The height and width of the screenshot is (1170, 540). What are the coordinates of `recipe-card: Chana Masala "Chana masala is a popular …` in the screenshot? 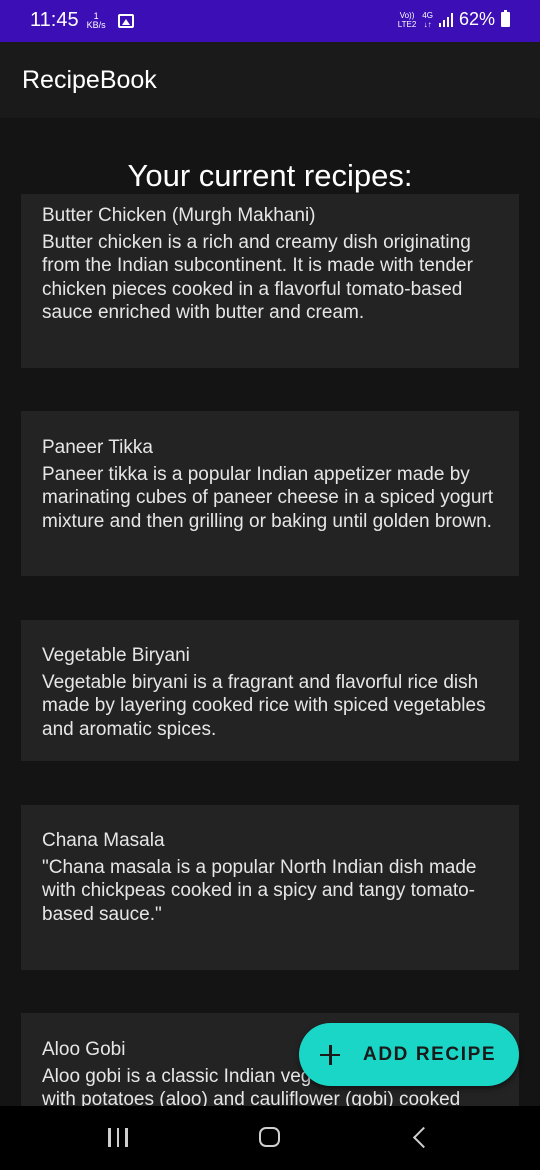 It's located at (270, 887).